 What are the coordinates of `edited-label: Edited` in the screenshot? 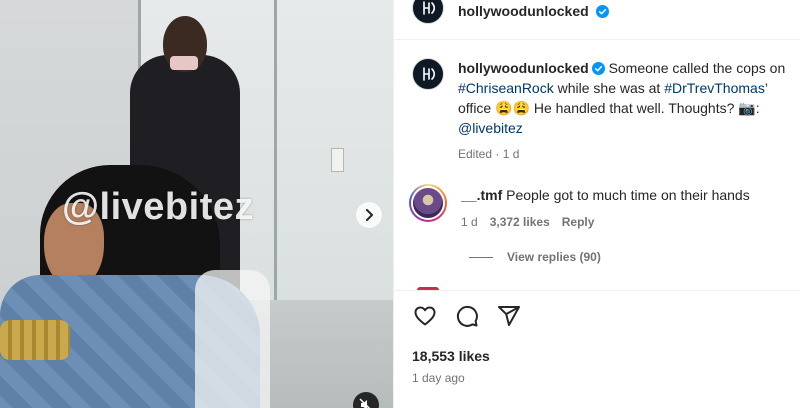 It's located at (475, 154).